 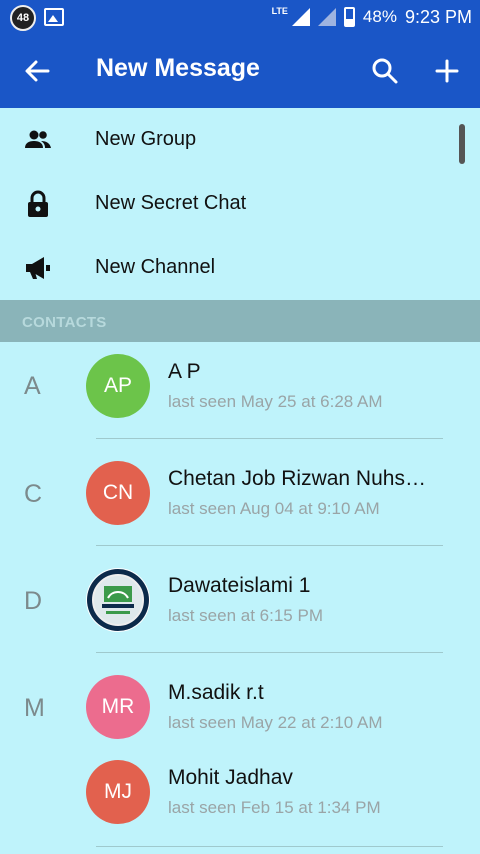 I want to click on menu-item-new-secret-chat: New Secret Chat, so click(x=240, y=204).